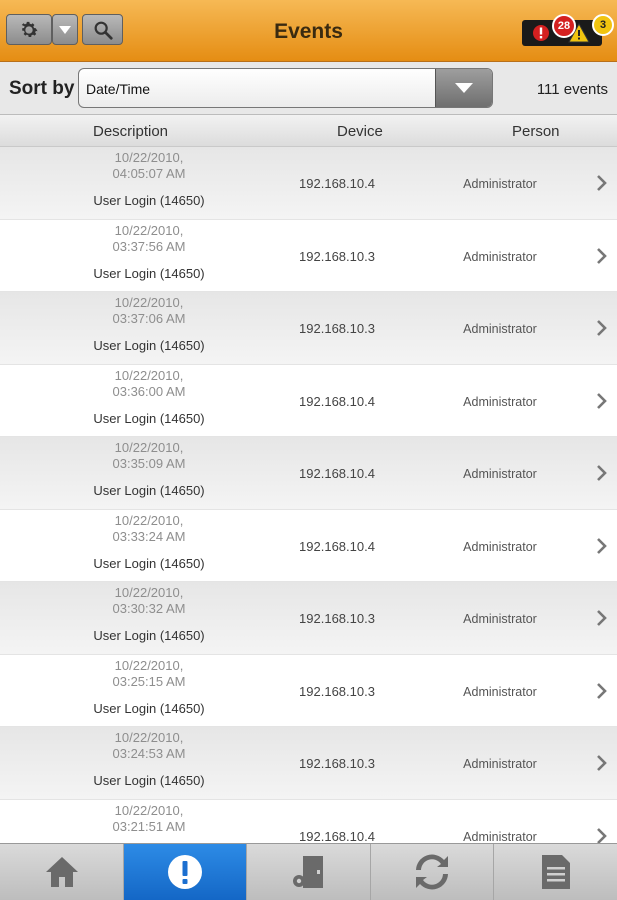  I want to click on event-time: 03:37:06 AM, so click(149, 318).